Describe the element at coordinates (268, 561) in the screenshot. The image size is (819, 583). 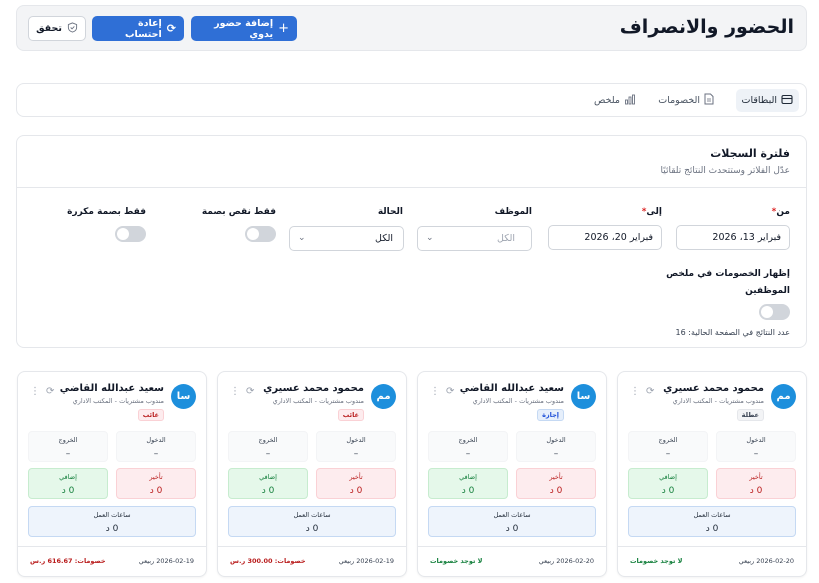
I see `deduction-status: خصومات: 300.00 ر.س` at that location.